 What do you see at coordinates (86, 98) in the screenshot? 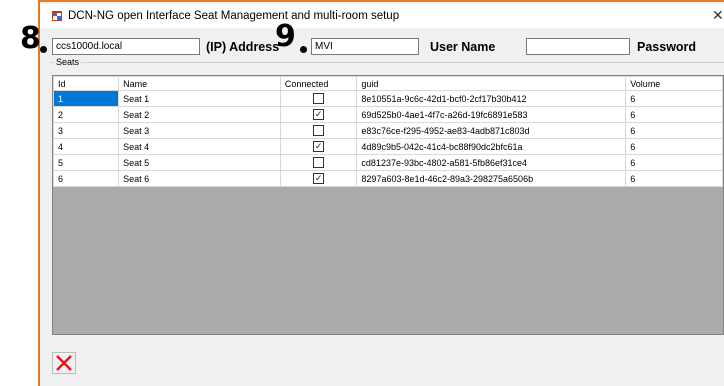
I see `cell-id: 1` at bounding box center [86, 98].